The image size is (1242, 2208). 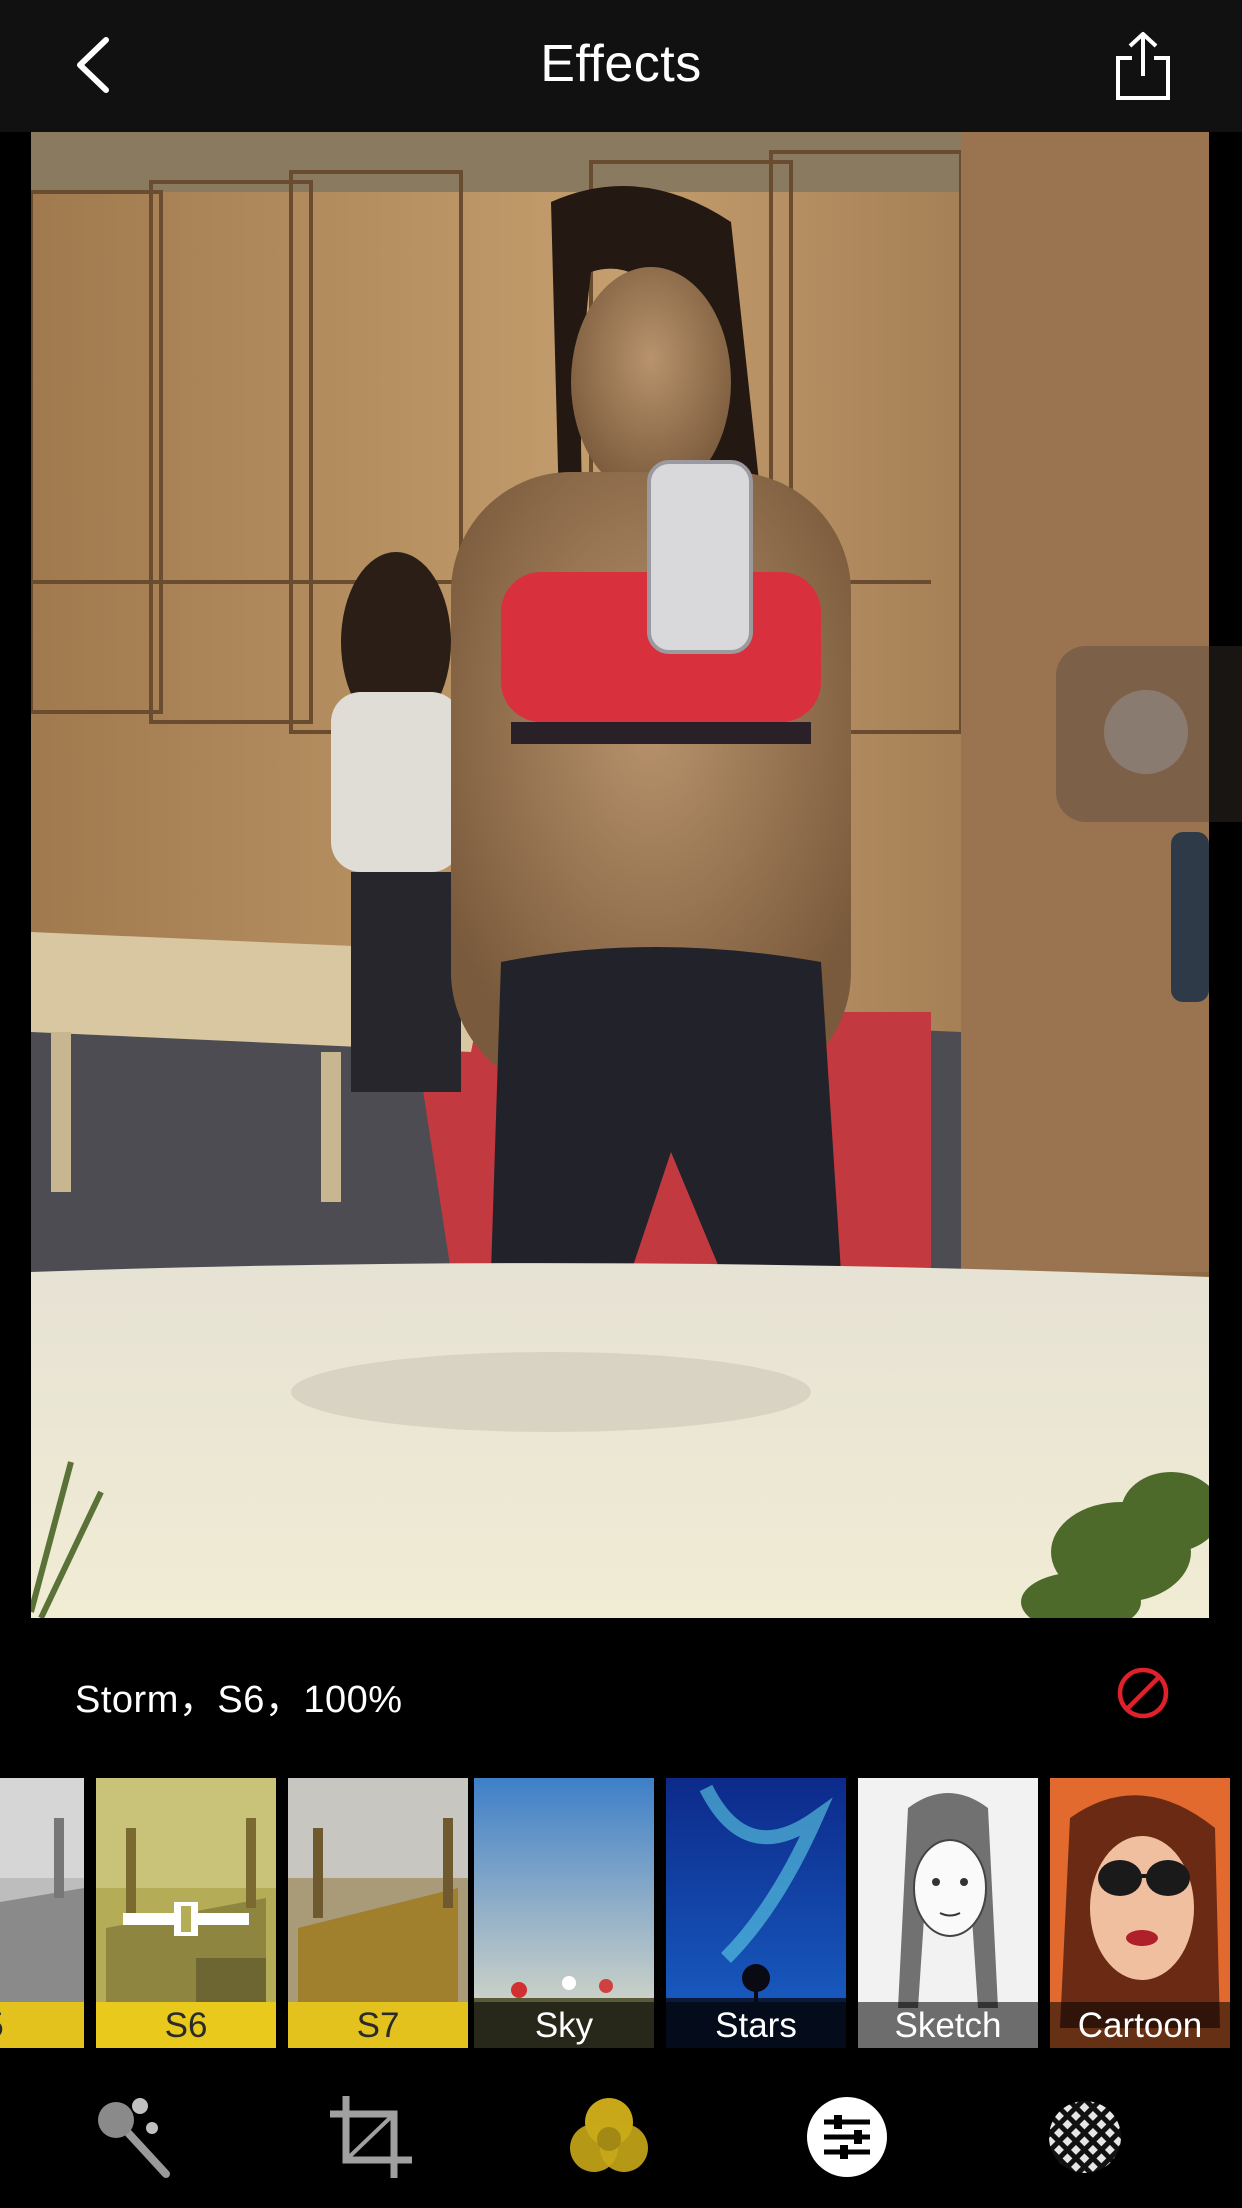 I want to click on floating-handle-knob, so click(x=1146, y=732).